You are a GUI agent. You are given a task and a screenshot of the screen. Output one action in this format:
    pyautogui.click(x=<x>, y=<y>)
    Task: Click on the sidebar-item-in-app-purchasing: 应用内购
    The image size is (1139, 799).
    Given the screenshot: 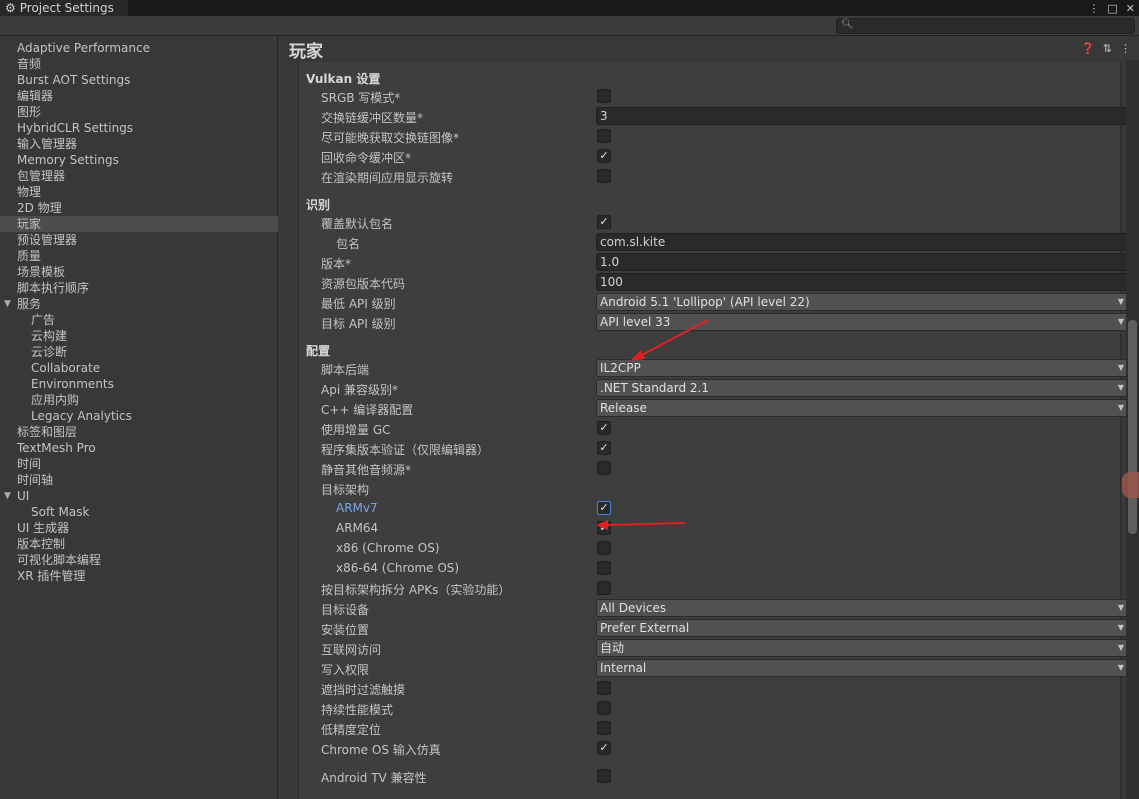 What is the action you would take?
    pyautogui.click(x=139, y=400)
    